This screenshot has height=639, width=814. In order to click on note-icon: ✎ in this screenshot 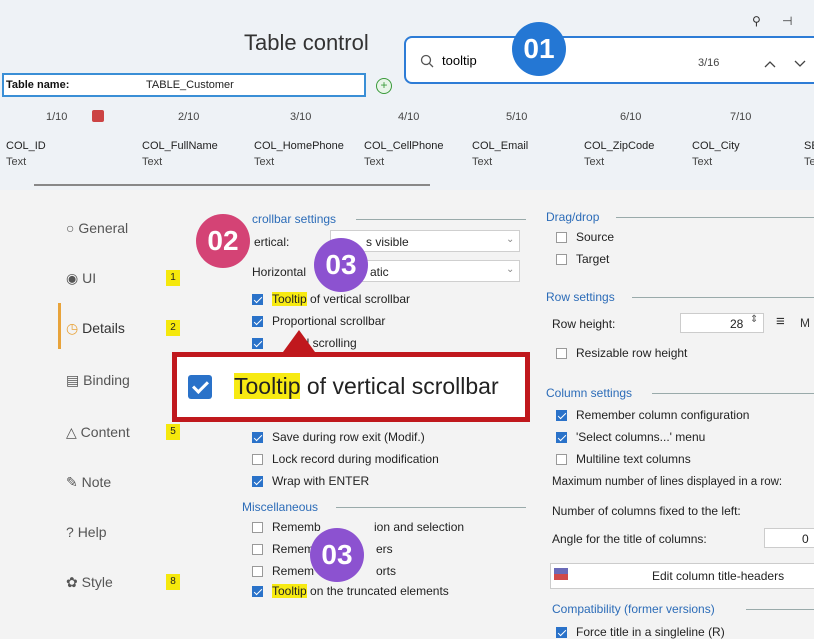, I will do `click(72, 482)`.